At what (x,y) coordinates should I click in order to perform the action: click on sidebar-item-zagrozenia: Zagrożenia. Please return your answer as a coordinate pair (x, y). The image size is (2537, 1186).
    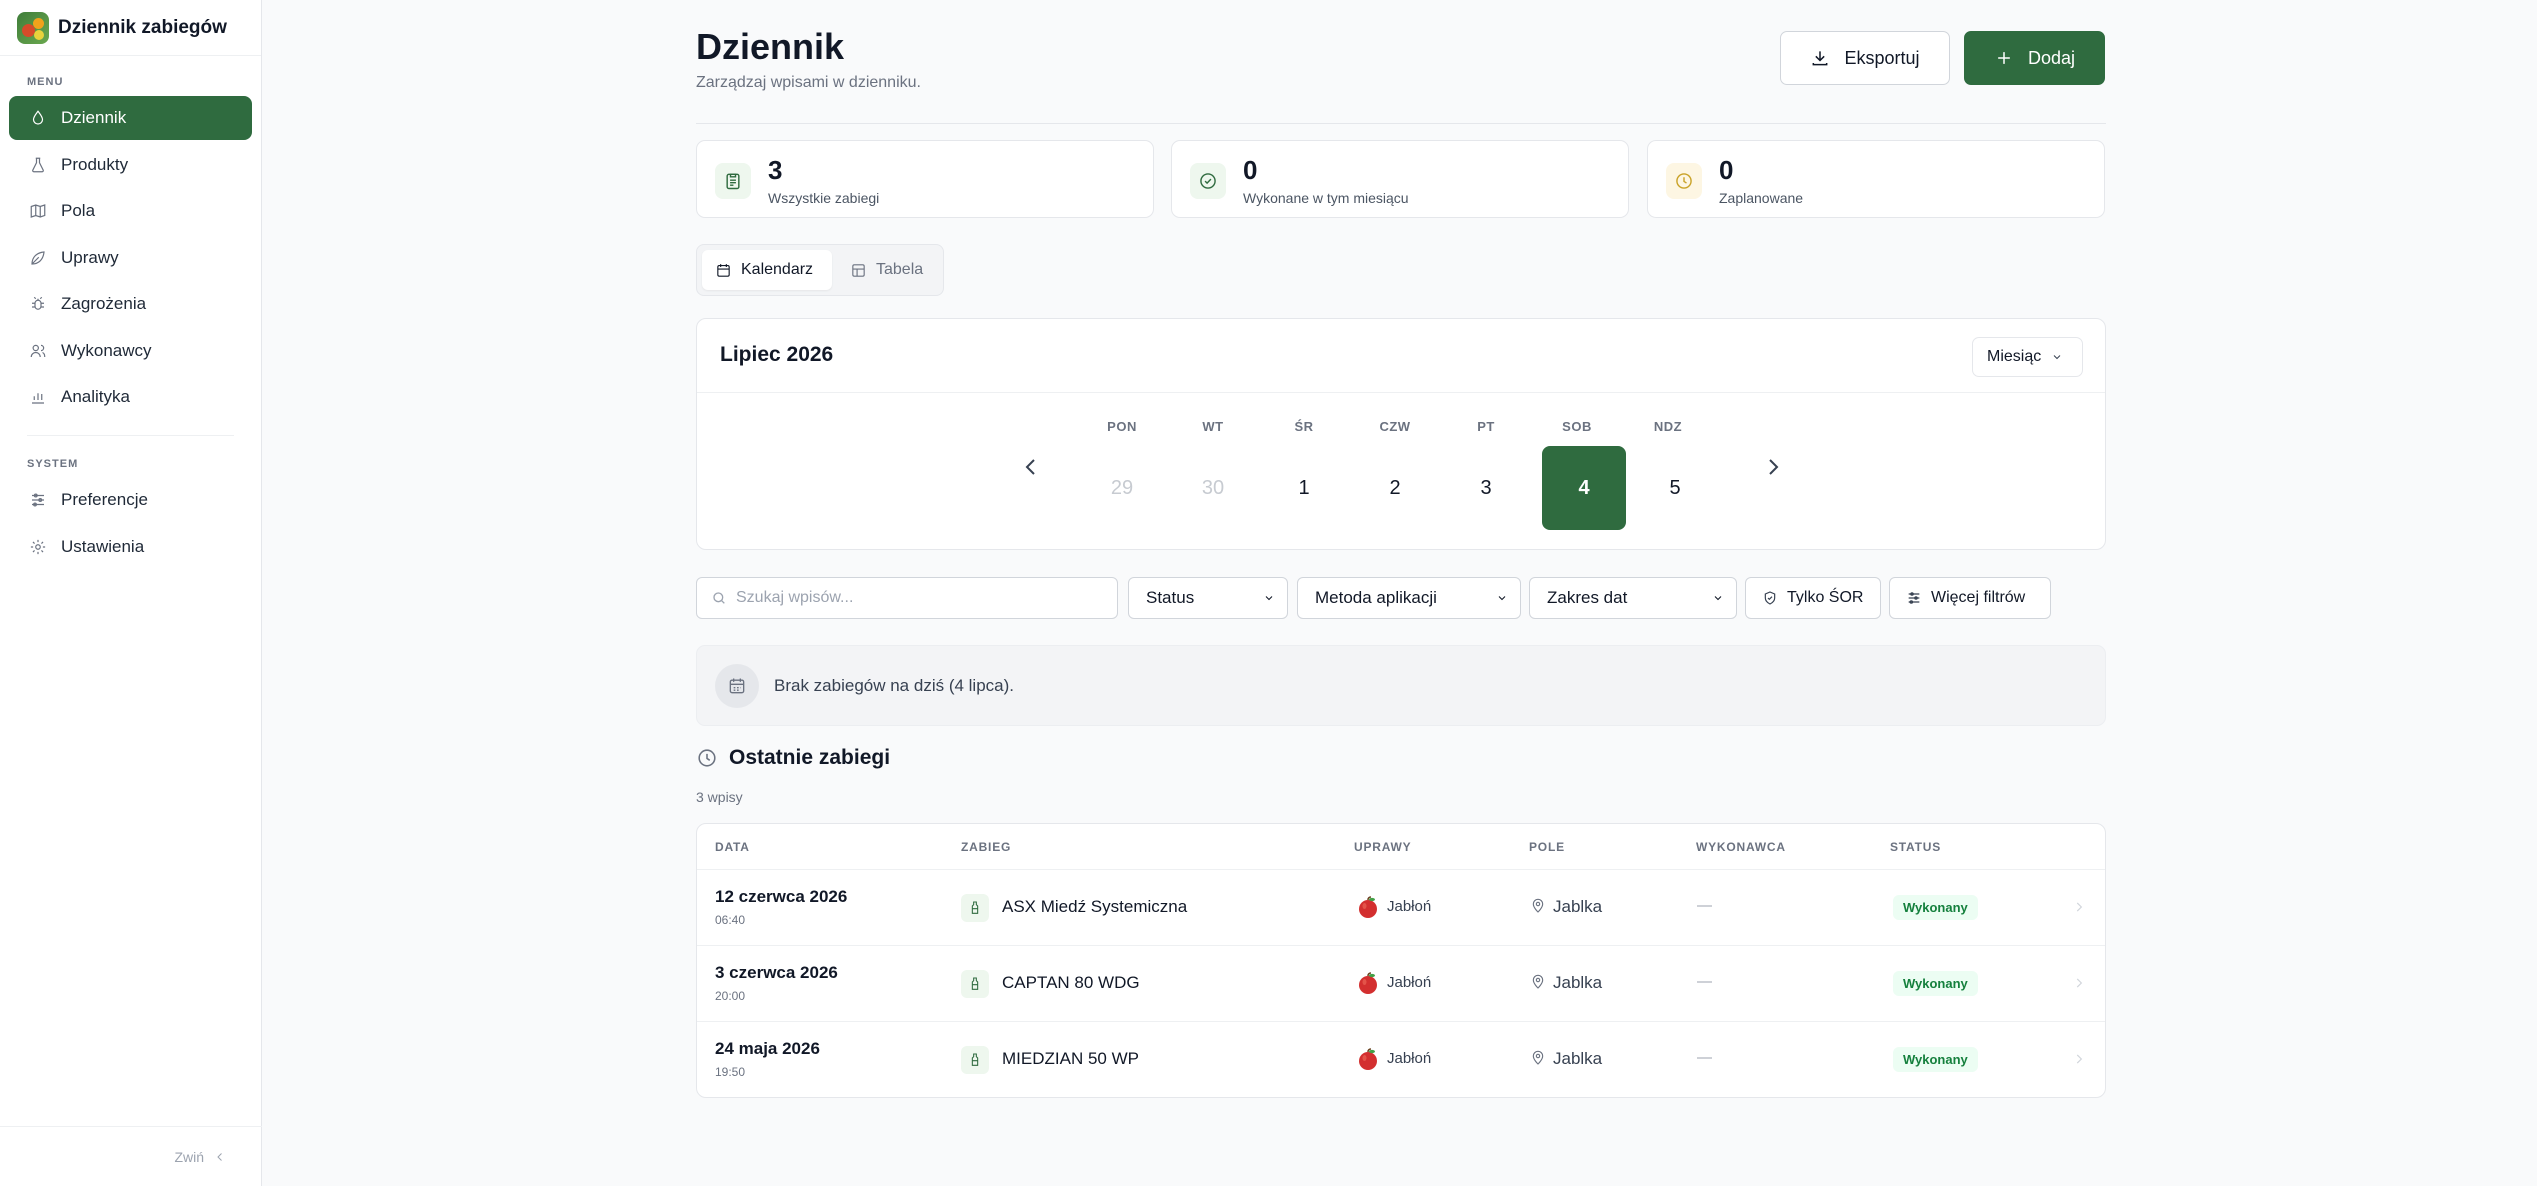
    Looking at the image, I should click on (130, 304).